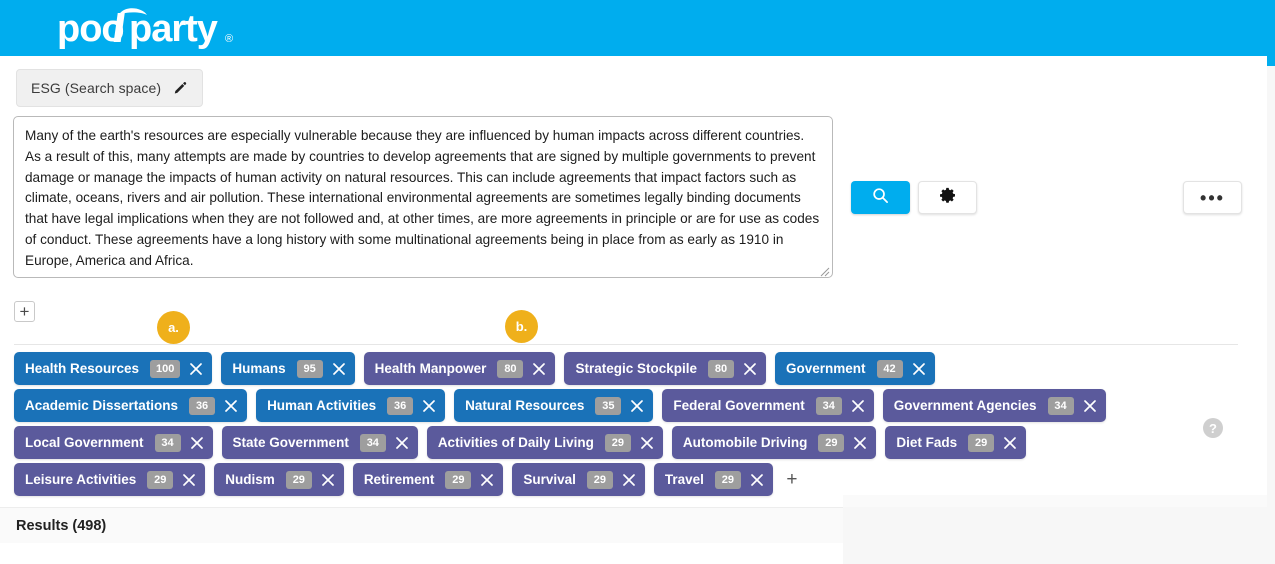  What do you see at coordinates (1055, 535) in the screenshot?
I see `right-panel` at bounding box center [1055, 535].